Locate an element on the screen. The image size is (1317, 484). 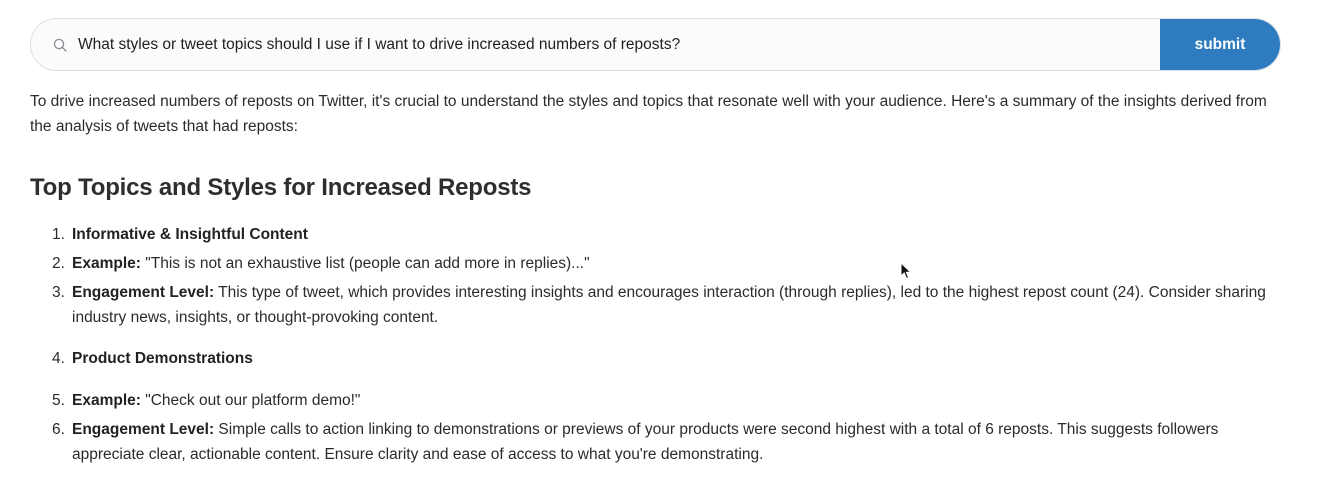
list-item-bold: Product Demonstrations is located at coordinates (162, 358).